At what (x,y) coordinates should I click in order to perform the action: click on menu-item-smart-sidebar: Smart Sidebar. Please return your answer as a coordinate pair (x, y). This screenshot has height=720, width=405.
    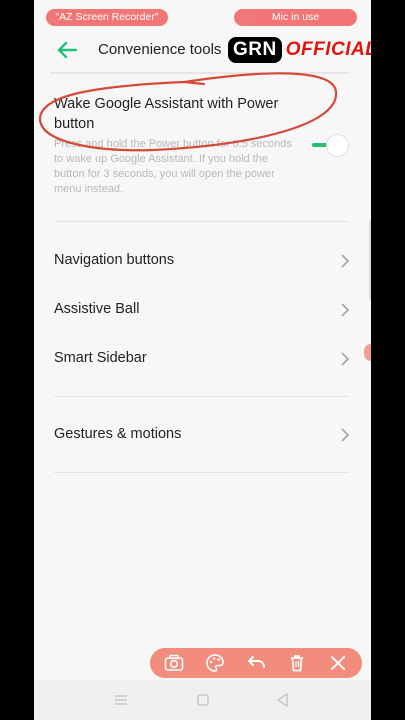
    Looking at the image, I should click on (202, 359).